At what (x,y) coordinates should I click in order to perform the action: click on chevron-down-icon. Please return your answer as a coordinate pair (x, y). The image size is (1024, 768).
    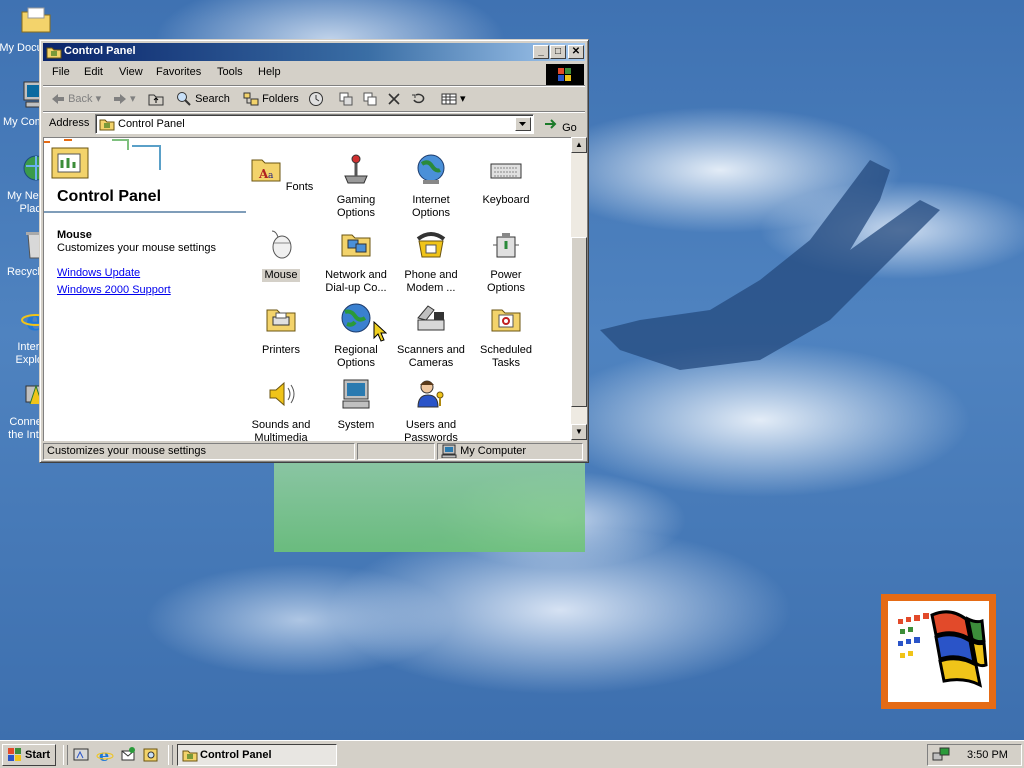
    Looking at the image, I should click on (522, 124).